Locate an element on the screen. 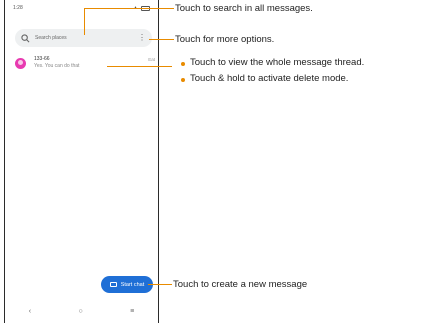  callout-line-search-h is located at coordinates (129, 8).